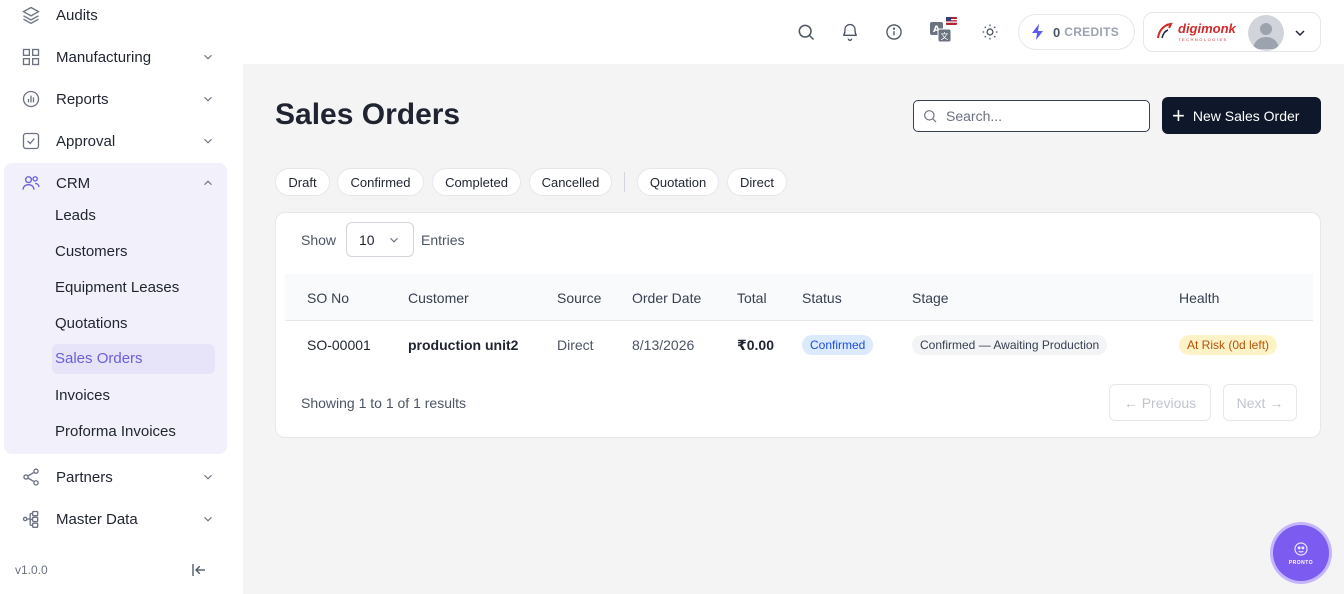 The height and width of the screenshot is (594, 1344). I want to click on grid-icon, so click(31, 57).